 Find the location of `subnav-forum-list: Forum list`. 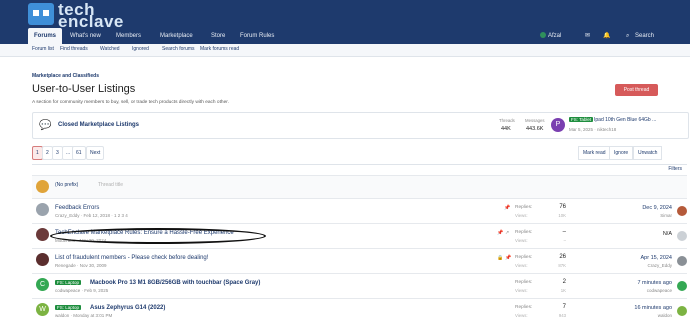

subnav-forum-list: Forum list is located at coordinates (43, 49).